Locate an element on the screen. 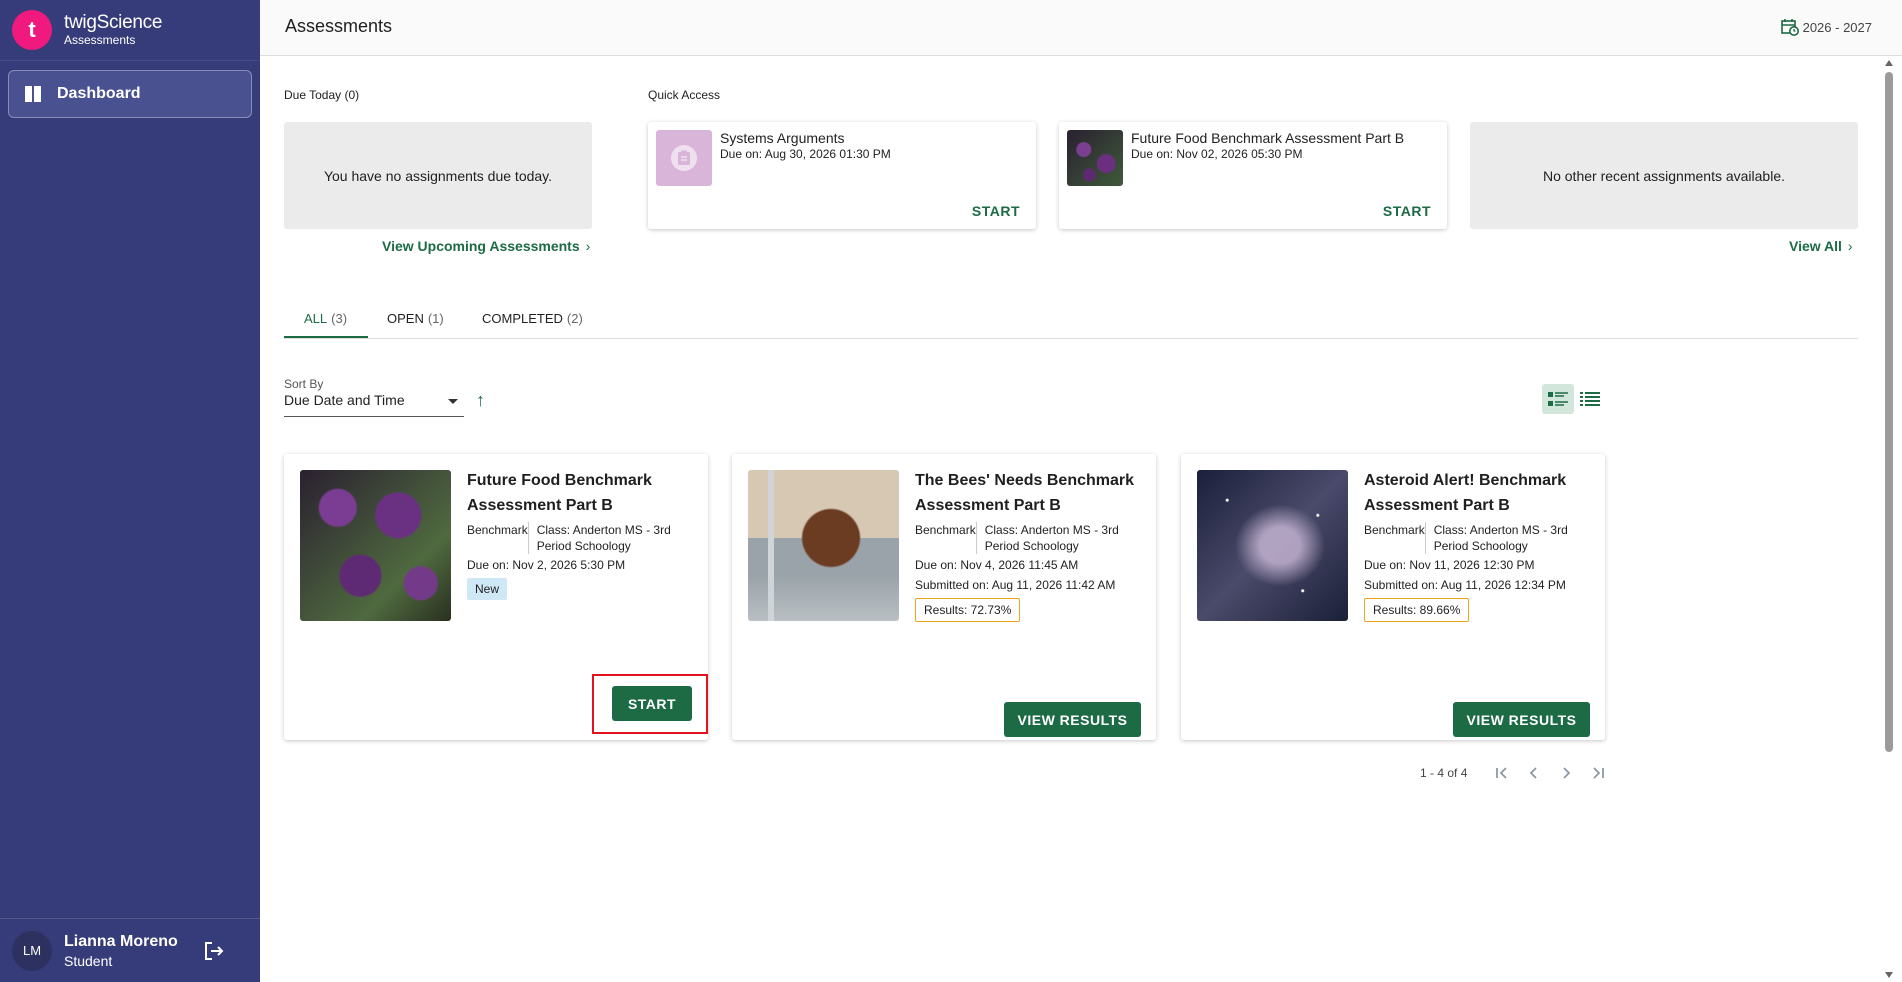 The height and width of the screenshot is (982, 1902). tab-count: (1) is located at coordinates (435, 318).